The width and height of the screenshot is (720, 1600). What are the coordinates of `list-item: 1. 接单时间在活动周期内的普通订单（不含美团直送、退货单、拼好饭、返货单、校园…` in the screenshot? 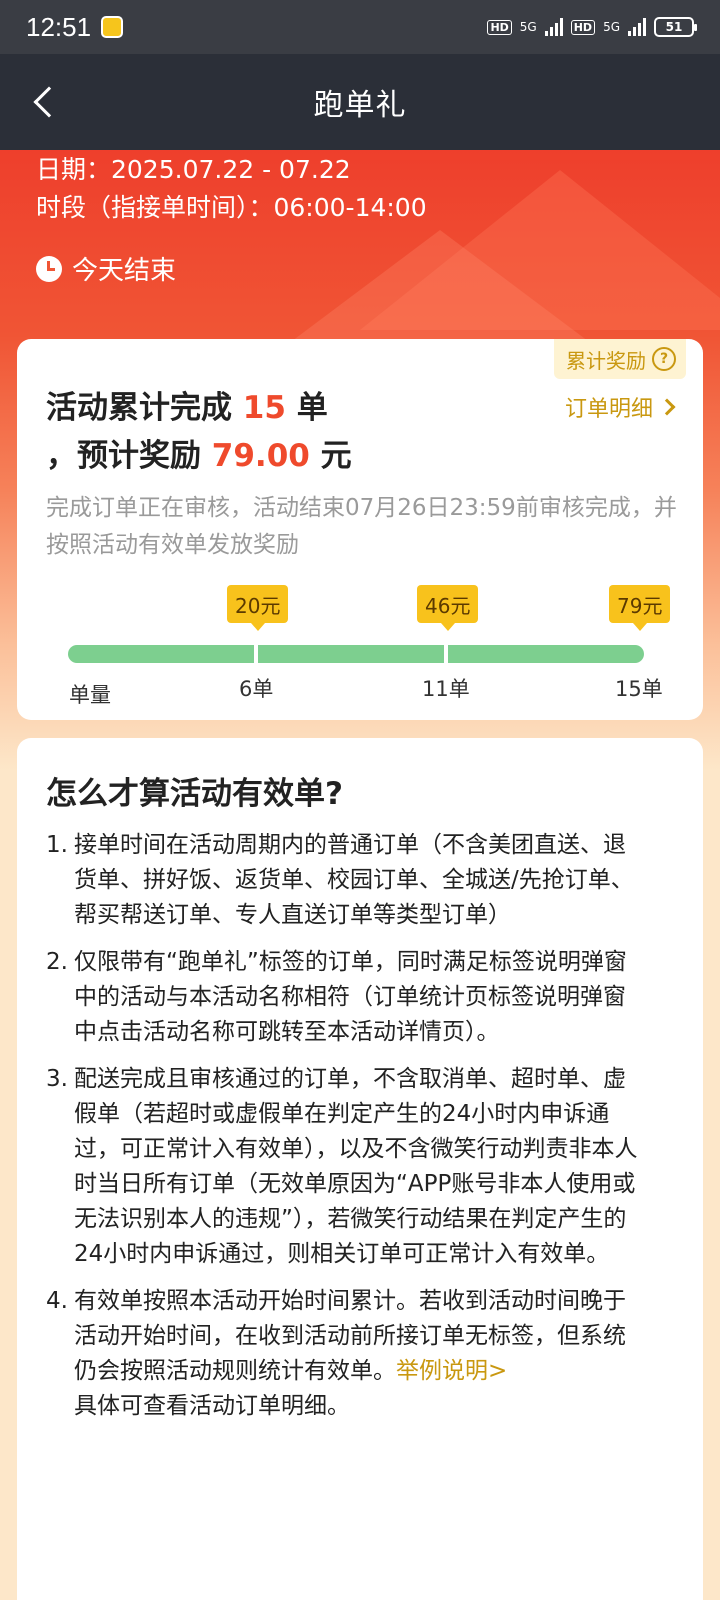 It's located at (346, 880).